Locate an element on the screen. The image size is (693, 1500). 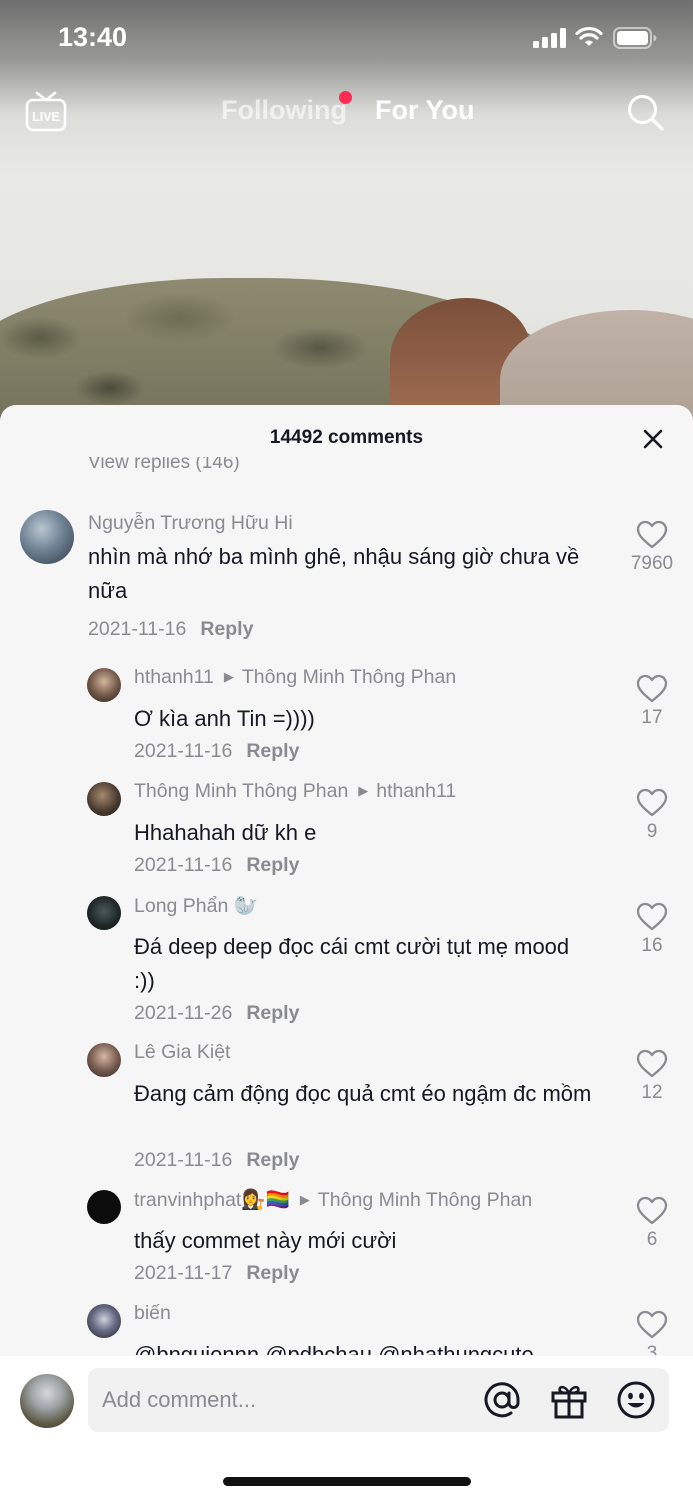
like-count: 7960 is located at coordinates (652, 563).